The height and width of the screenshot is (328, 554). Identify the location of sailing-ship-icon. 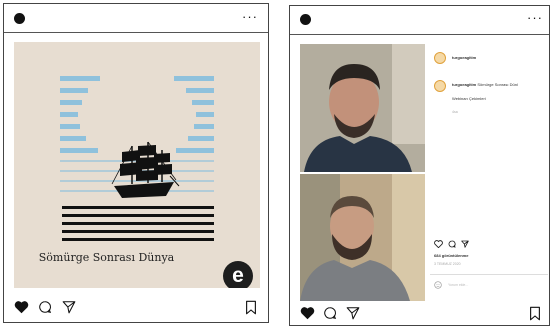
(145, 169).